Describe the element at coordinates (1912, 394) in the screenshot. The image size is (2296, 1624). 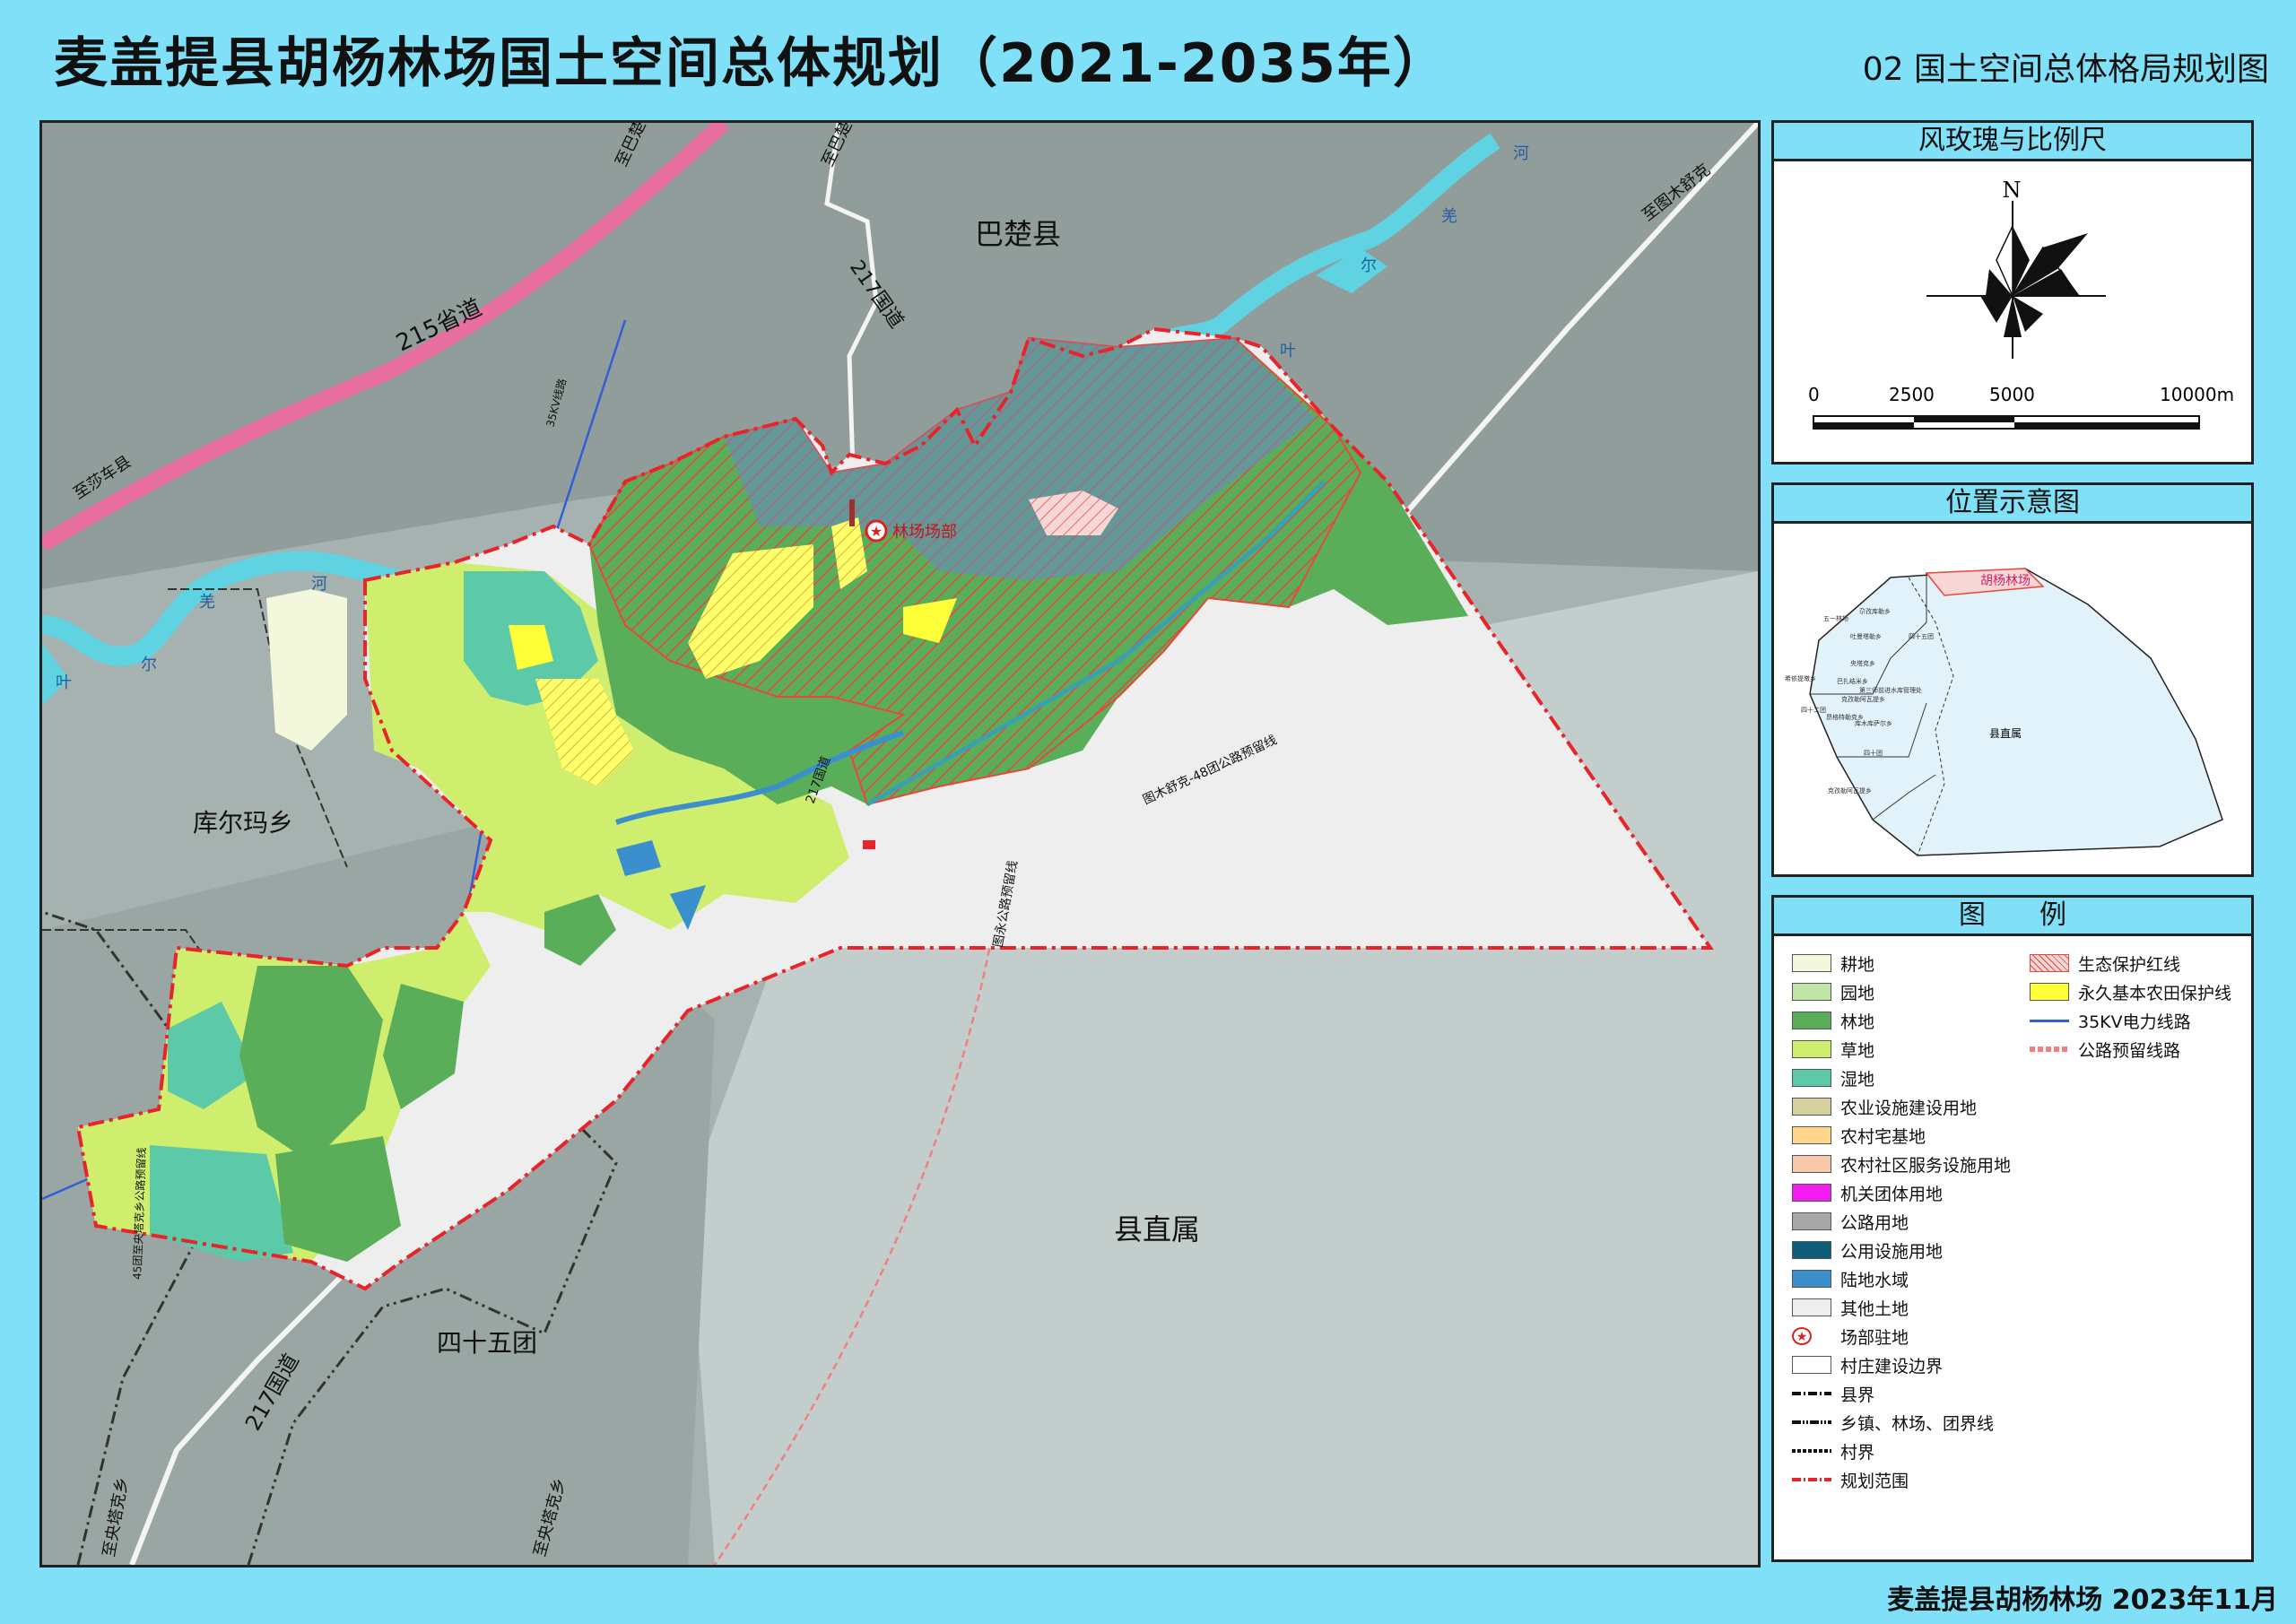
I see `scale-label-2500: 2500` at that location.